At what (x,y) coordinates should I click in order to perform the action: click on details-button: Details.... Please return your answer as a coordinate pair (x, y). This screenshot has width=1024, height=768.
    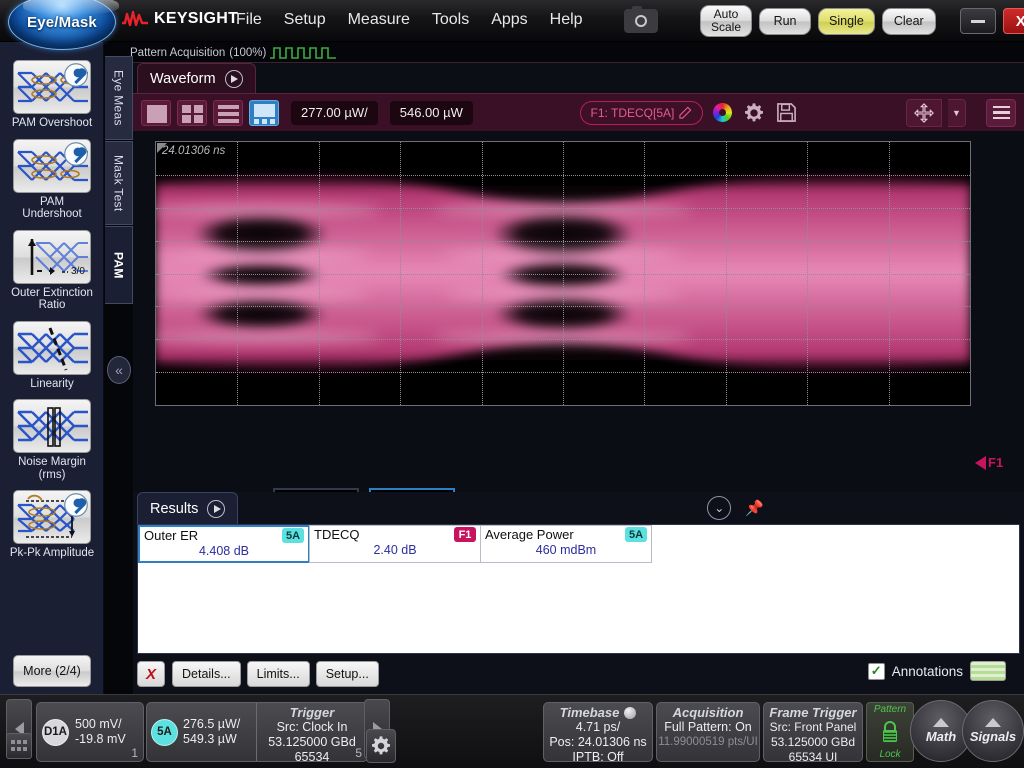
    Looking at the image, I should click on (206, 674).